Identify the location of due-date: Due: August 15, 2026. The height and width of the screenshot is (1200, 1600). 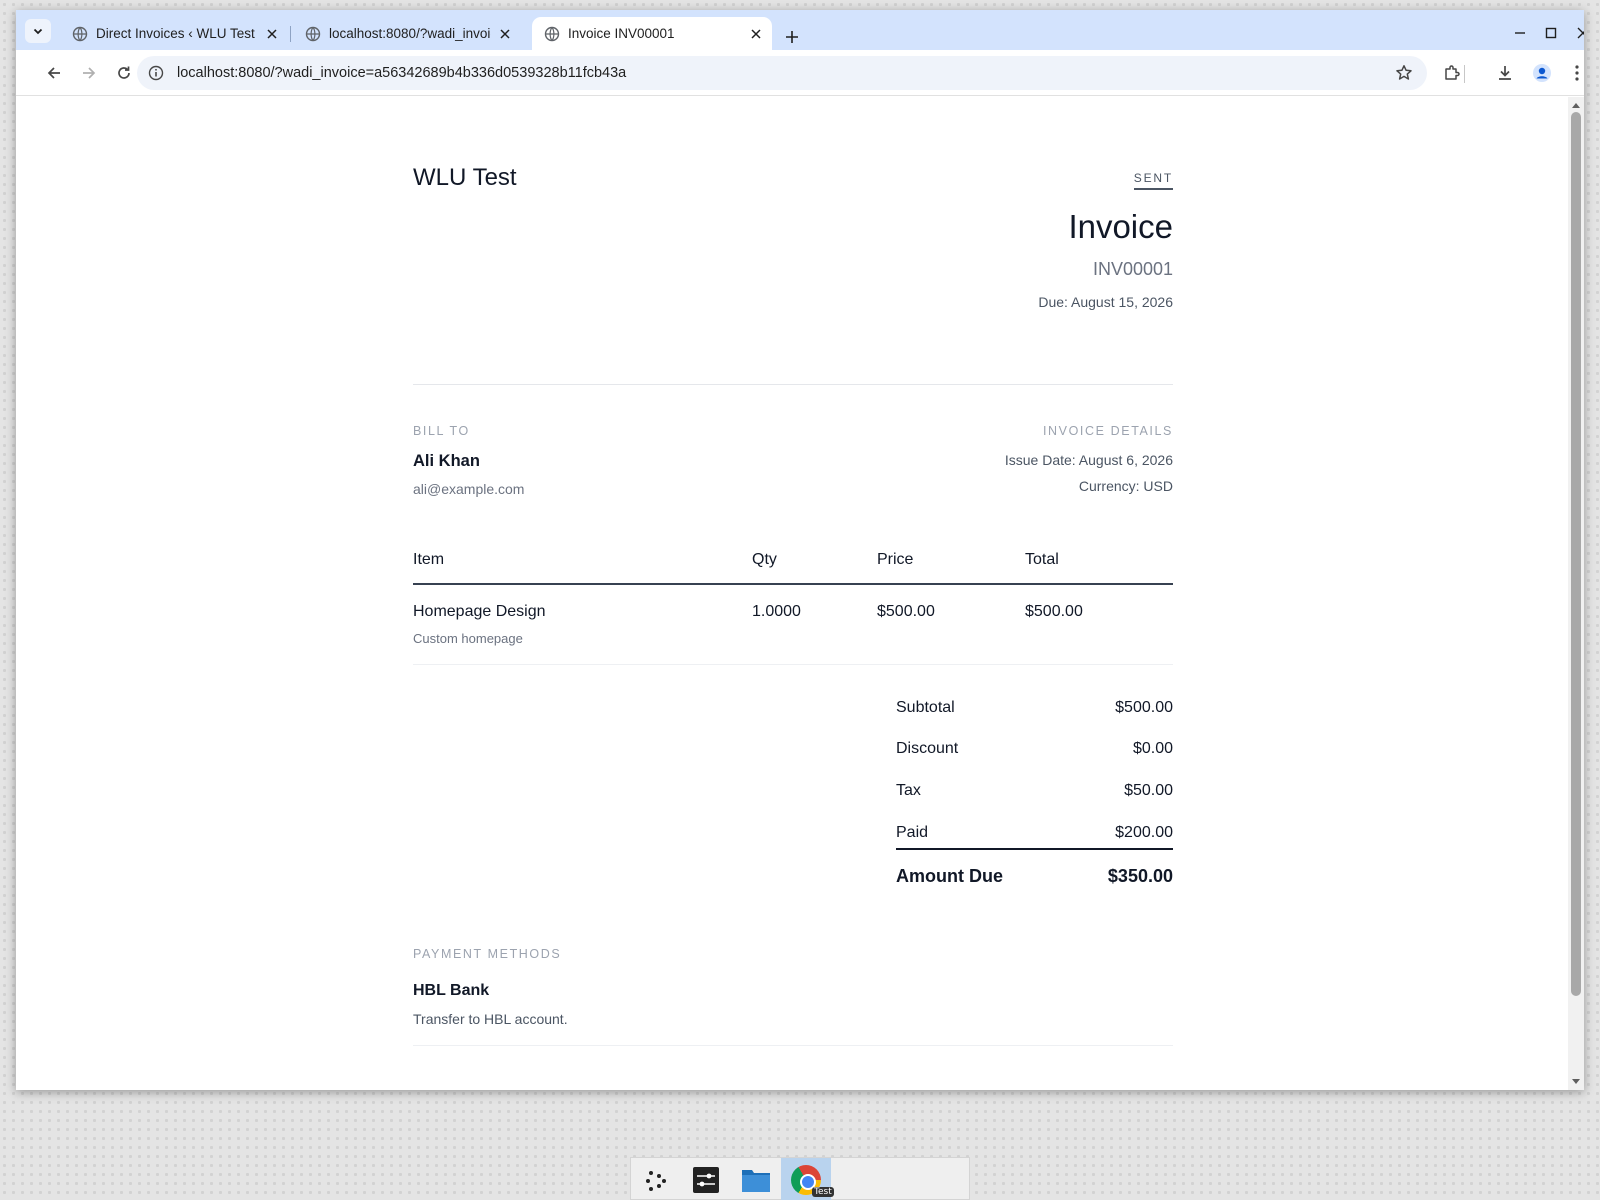
(1105, 302).